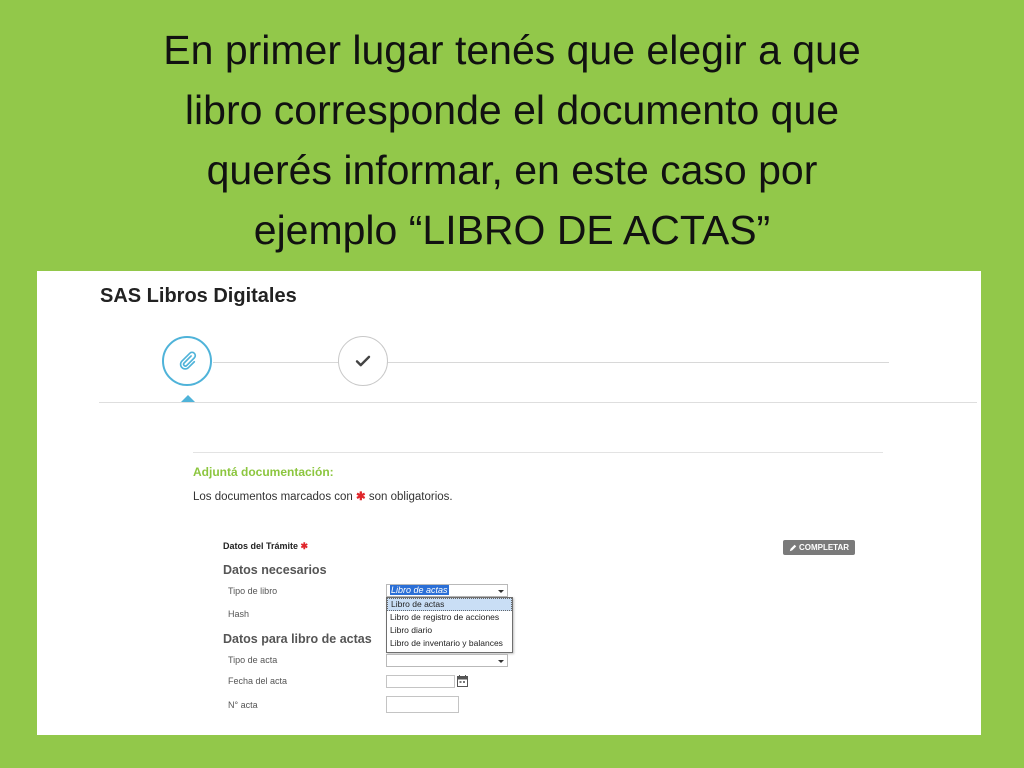  What do you see at coordinates (420, 681) in the screenshot?
I see `fecha-acta-input` at bounding box center [420, 681].